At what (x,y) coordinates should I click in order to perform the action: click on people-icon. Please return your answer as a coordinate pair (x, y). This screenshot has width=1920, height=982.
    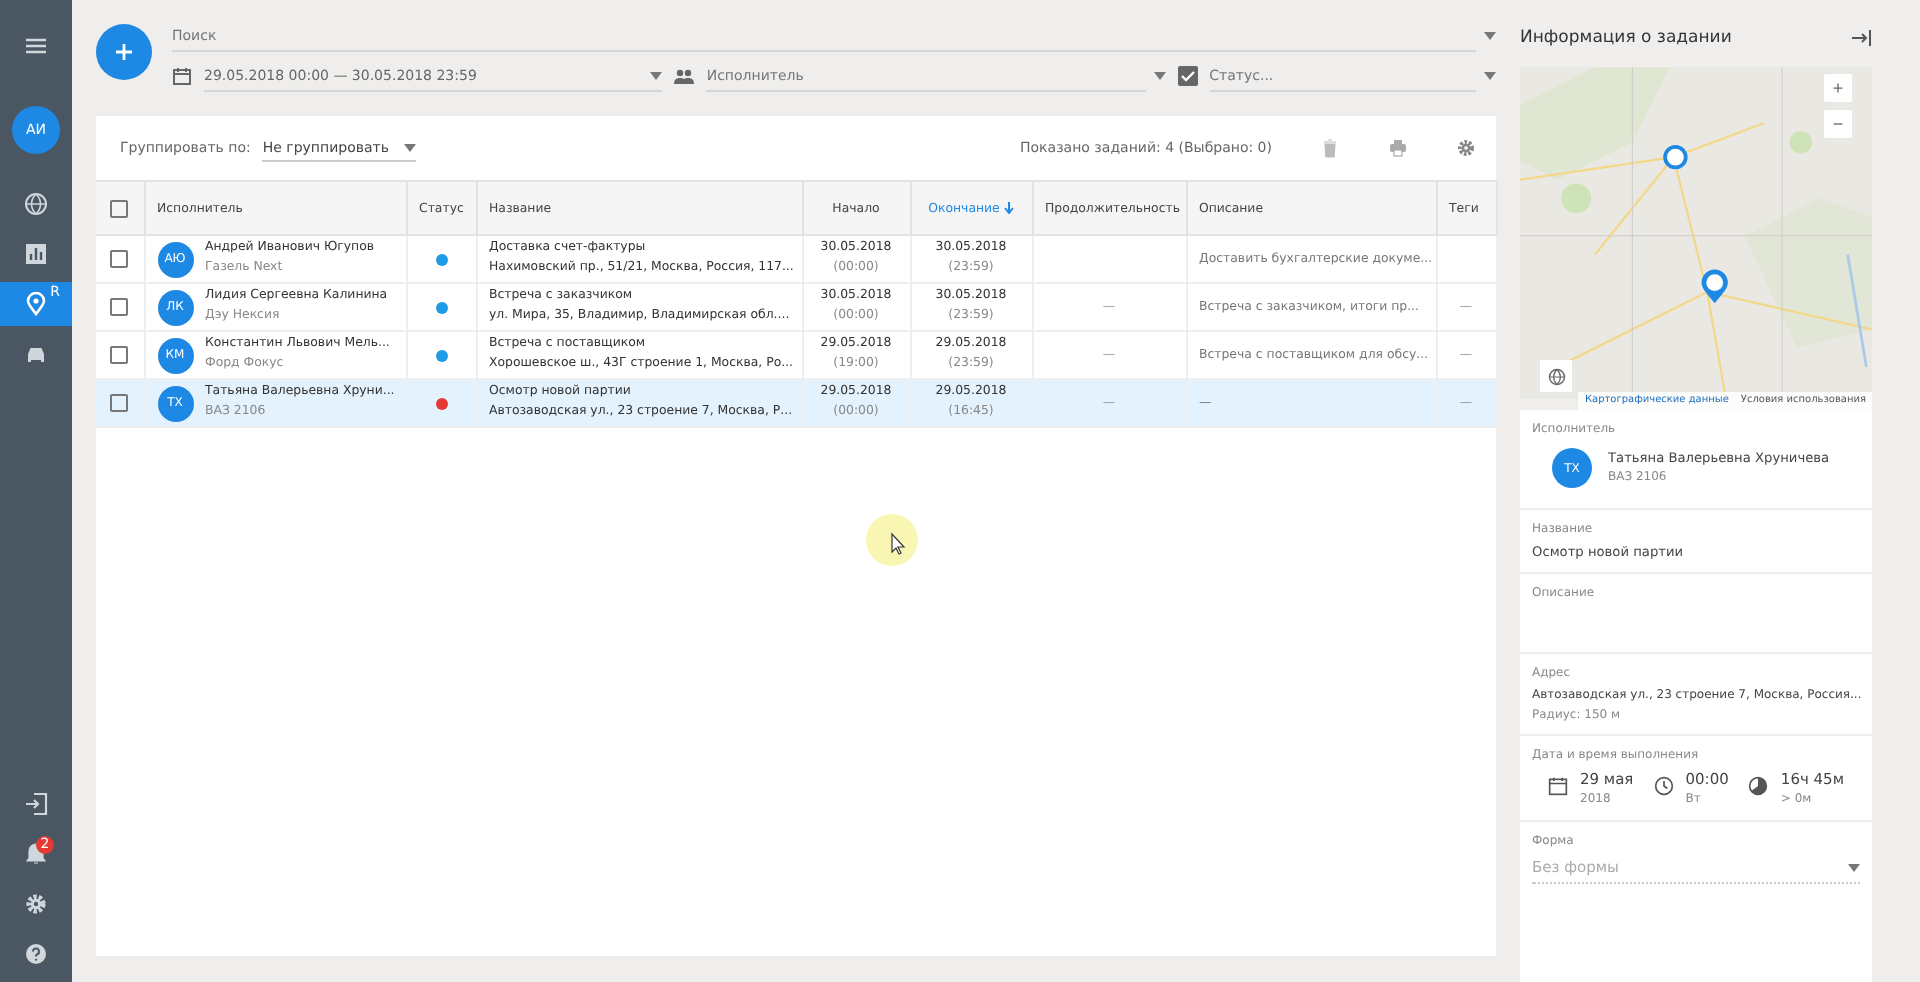
    Looking at the image, I should click on (684, 76).